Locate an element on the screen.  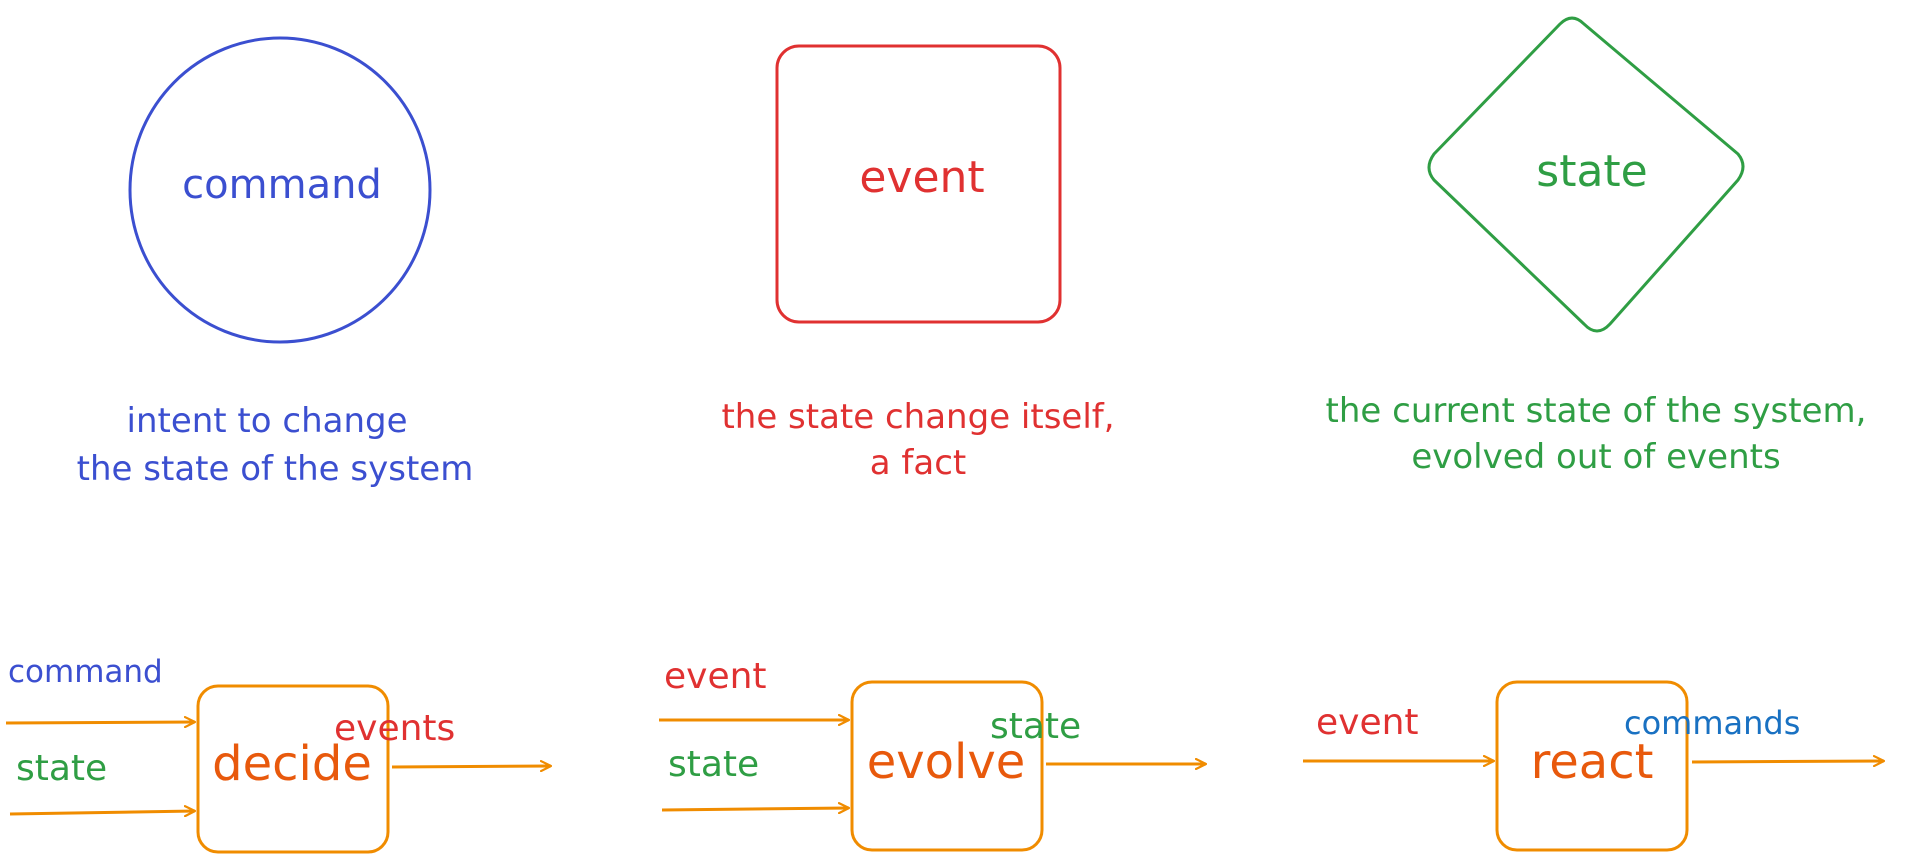
react-input-event-label: event is located at coordinates (1367, 722).